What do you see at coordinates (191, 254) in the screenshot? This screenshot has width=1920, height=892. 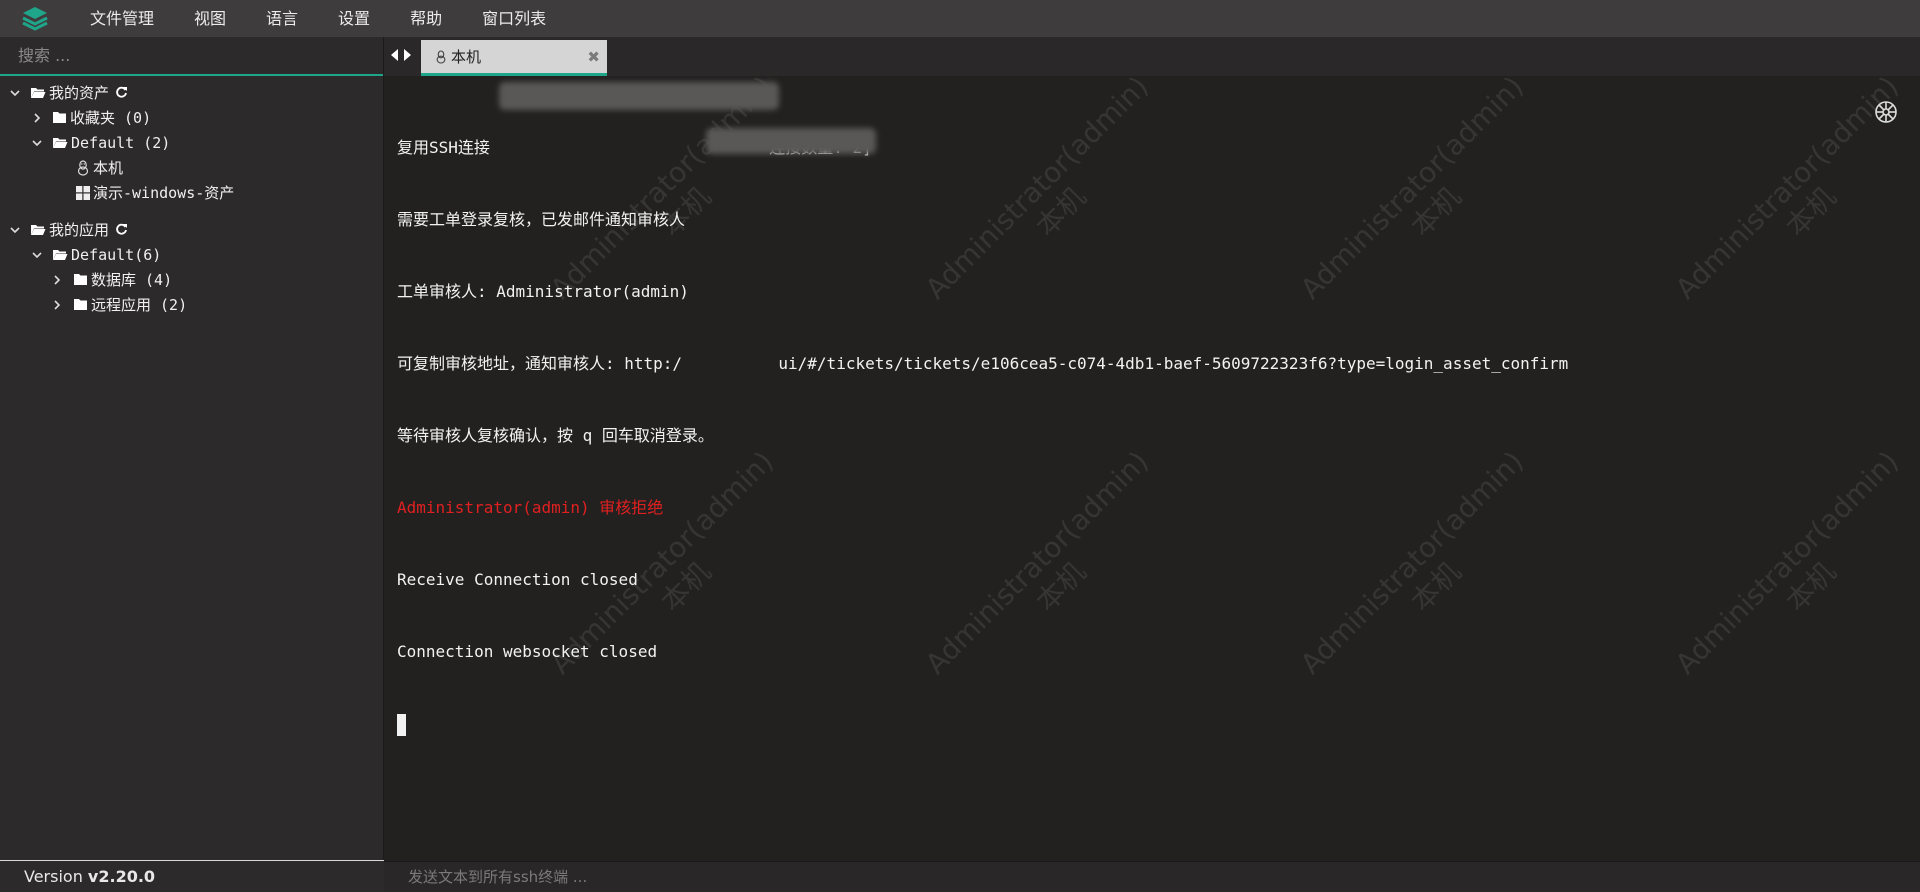 I see `tree-node-default-apps: Default(6)` at bounding box center [191, 254].